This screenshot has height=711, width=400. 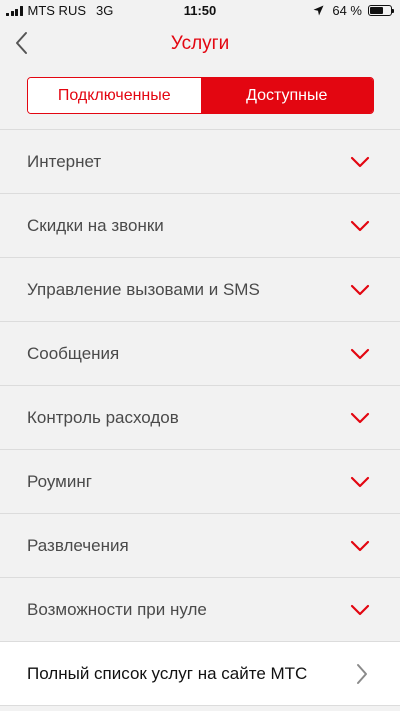 I want to click on battery-level, so click(x=376, y=10).